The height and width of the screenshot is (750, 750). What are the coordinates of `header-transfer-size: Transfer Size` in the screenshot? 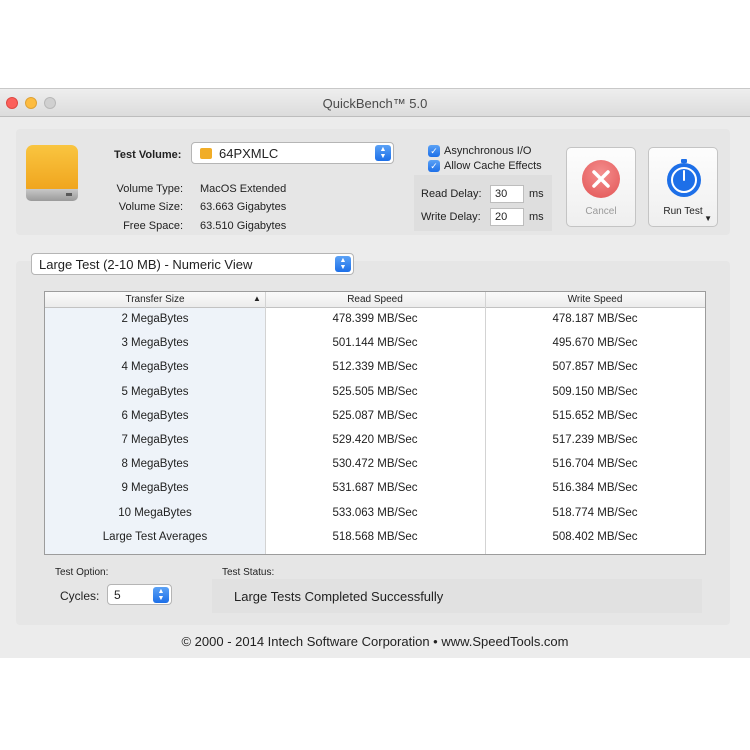 It's located at (155, 299).